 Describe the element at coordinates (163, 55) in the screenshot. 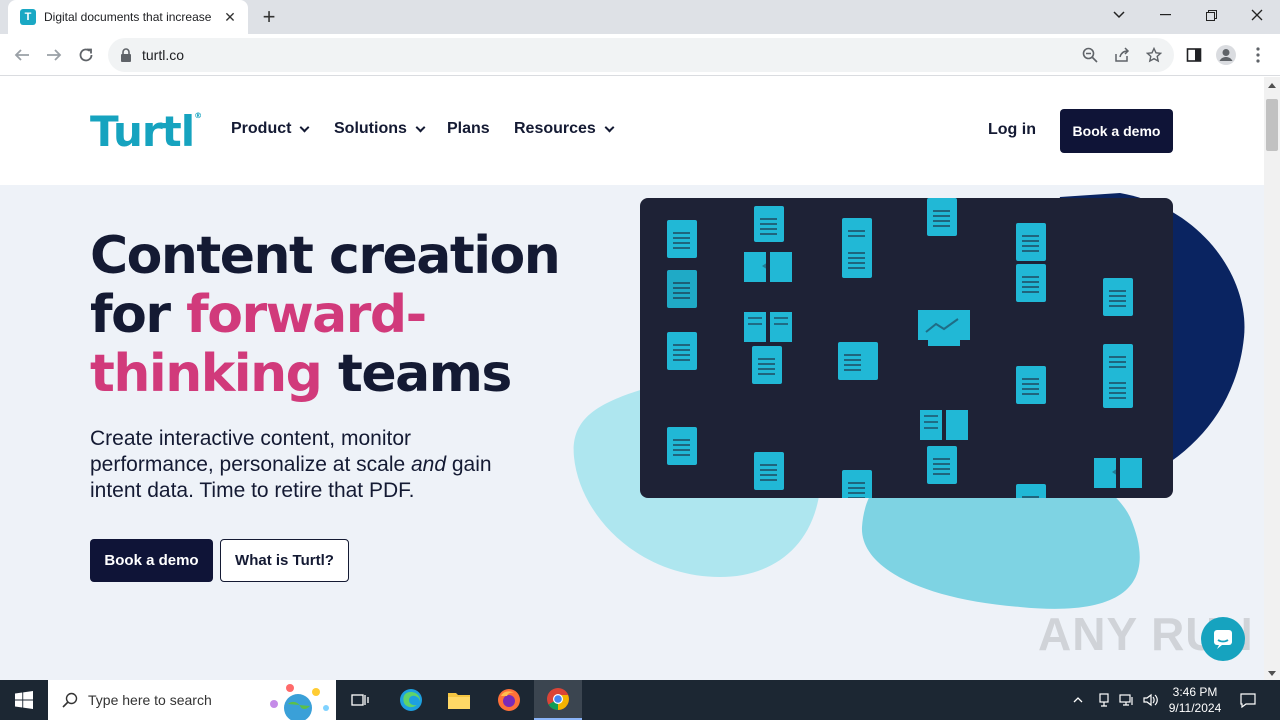

I see `url-text: turtl.co` at that location.